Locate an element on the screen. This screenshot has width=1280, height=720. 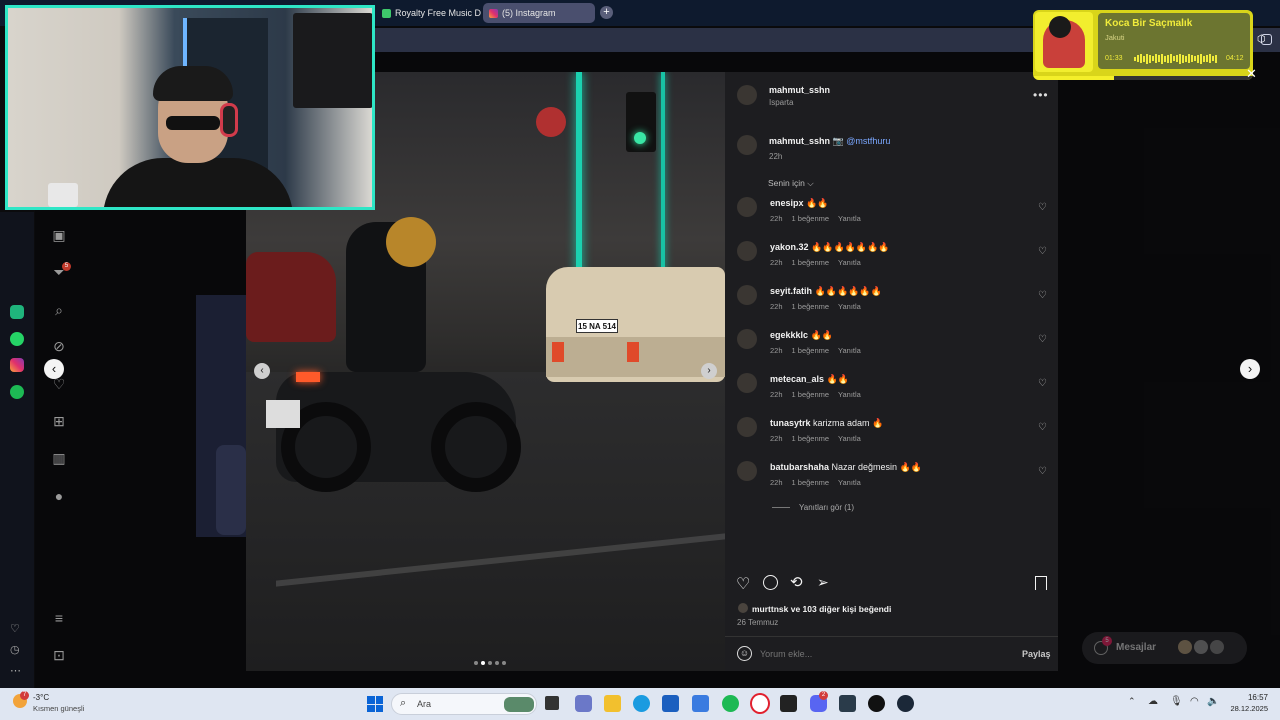
create-icon: ⊞ is located at coordinates (59, 421).